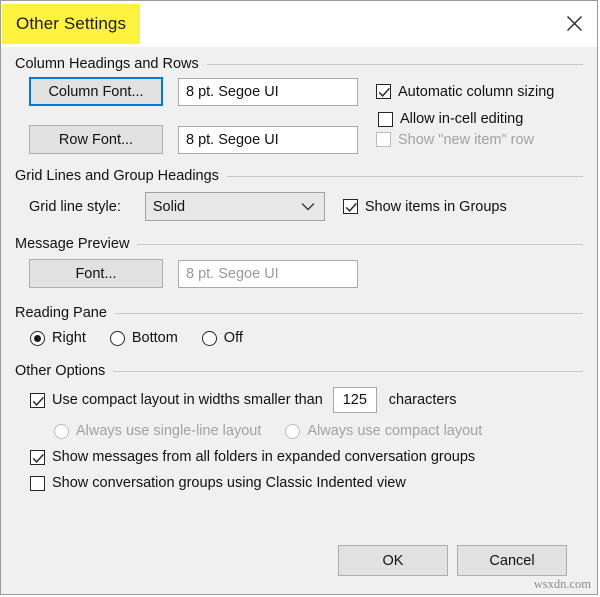  I want to click on chevron-down-icon, so click(308, 207).